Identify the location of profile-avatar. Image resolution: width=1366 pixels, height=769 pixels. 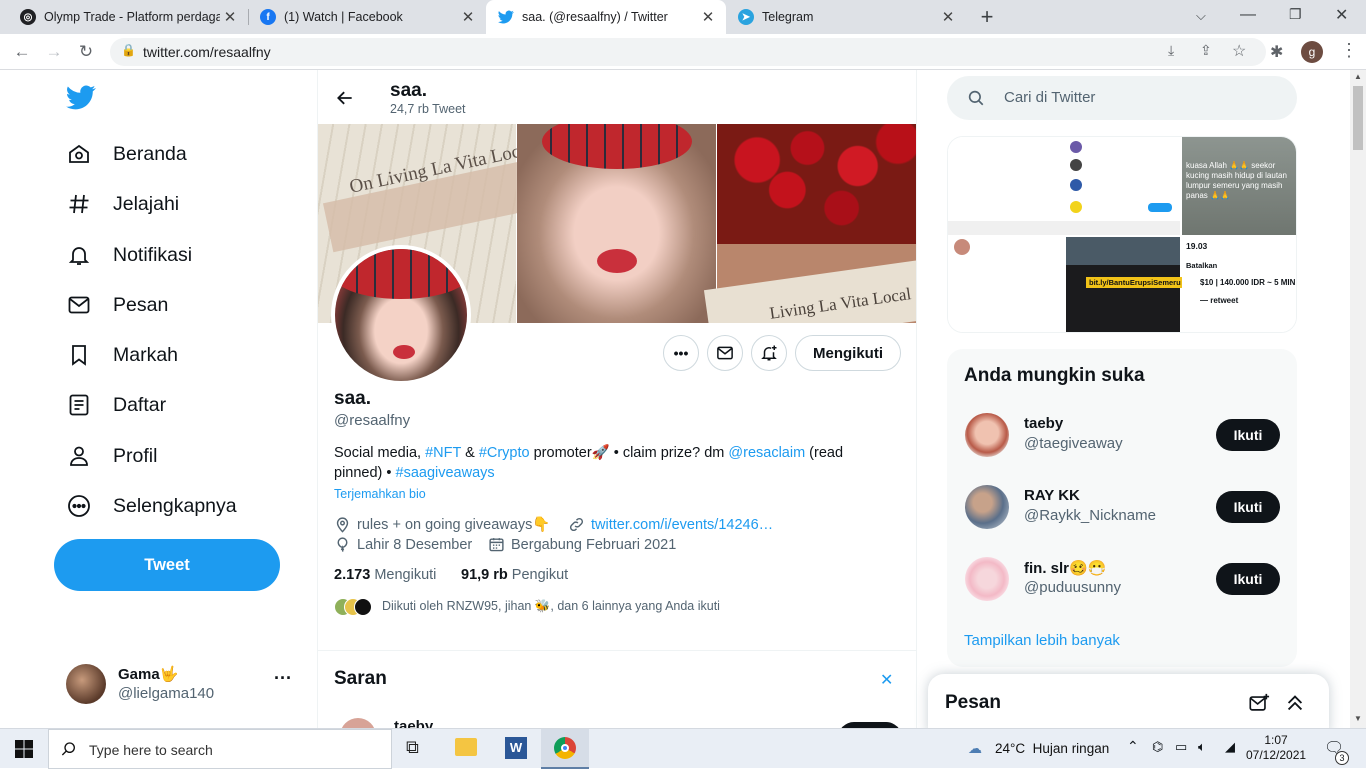
(401, 315).